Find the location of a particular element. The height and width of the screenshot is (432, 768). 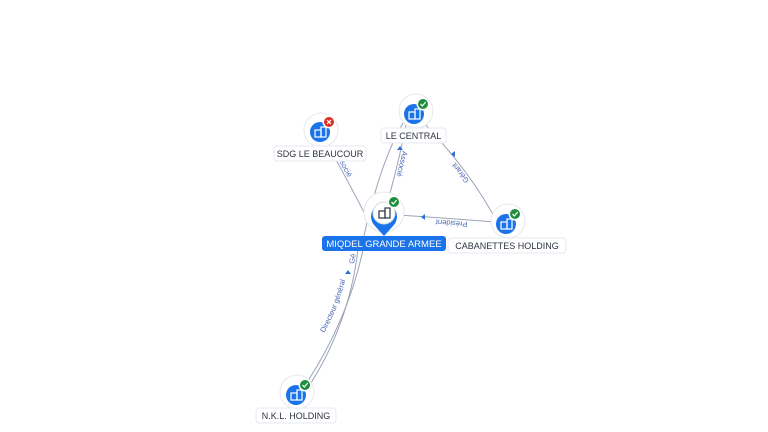

edge-label-central-center: Associé is located at coordinates (402, 164).